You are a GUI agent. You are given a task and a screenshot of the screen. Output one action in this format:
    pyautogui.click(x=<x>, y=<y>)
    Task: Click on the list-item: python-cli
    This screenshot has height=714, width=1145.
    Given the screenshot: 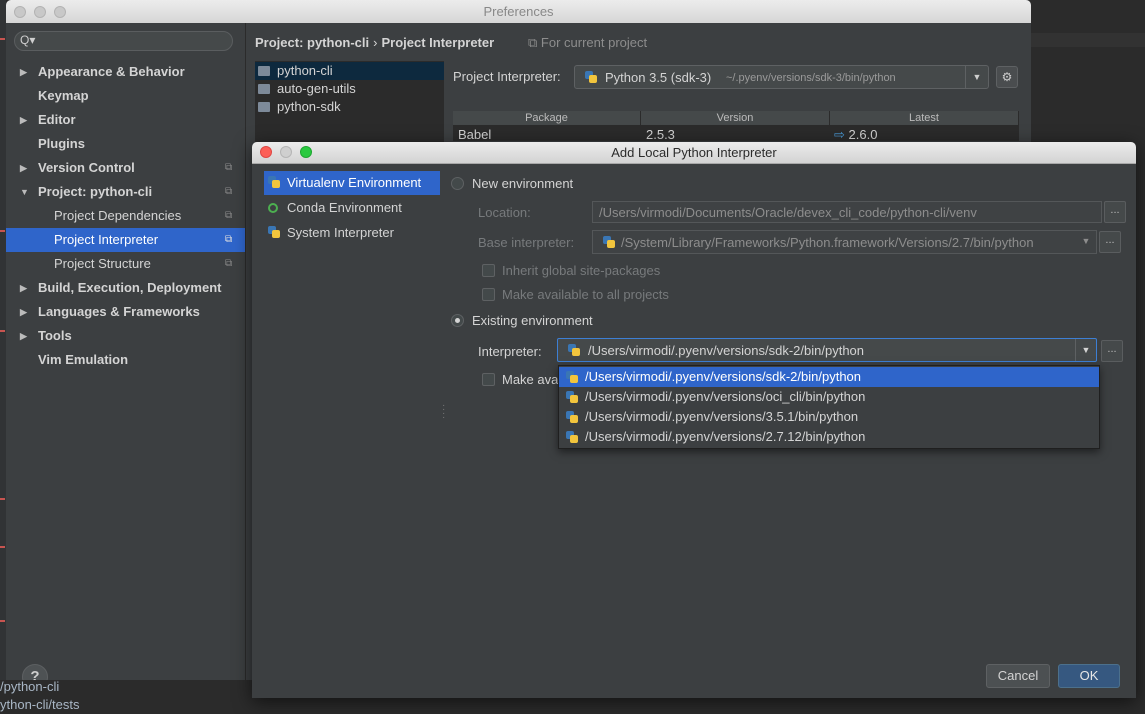 What is the action you would take?
    pyautogui.click(x=349, y=71)
    